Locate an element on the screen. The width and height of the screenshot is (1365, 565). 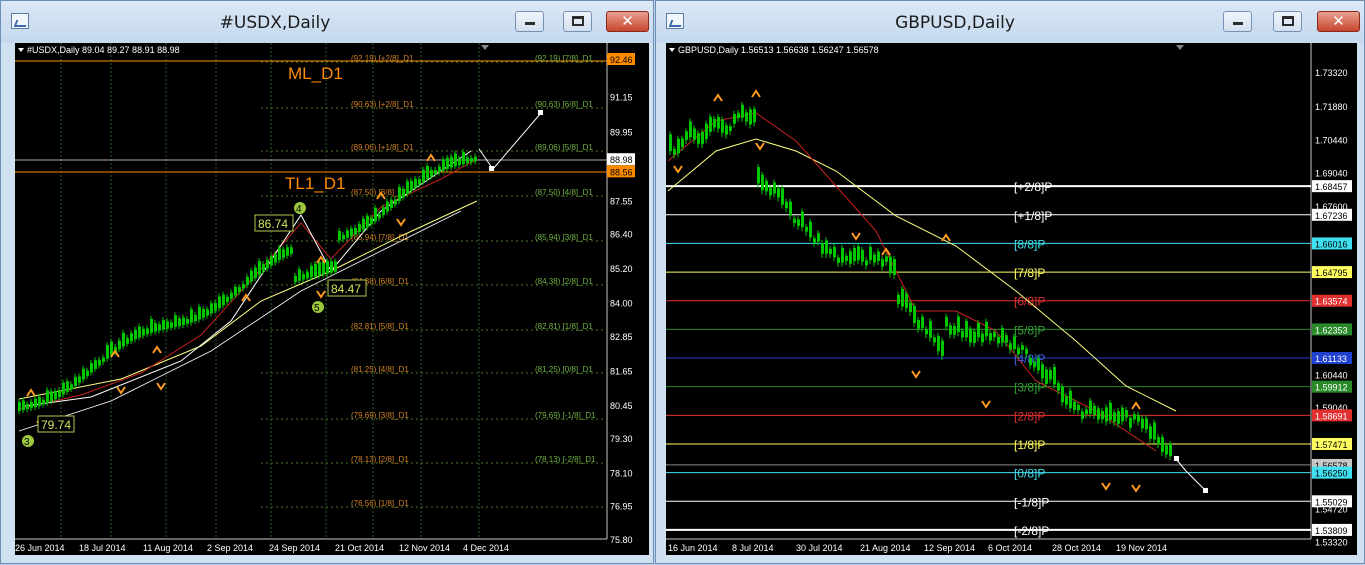
date-tick-label: 11 Aug 2014 is located at coordinates (168, 548).